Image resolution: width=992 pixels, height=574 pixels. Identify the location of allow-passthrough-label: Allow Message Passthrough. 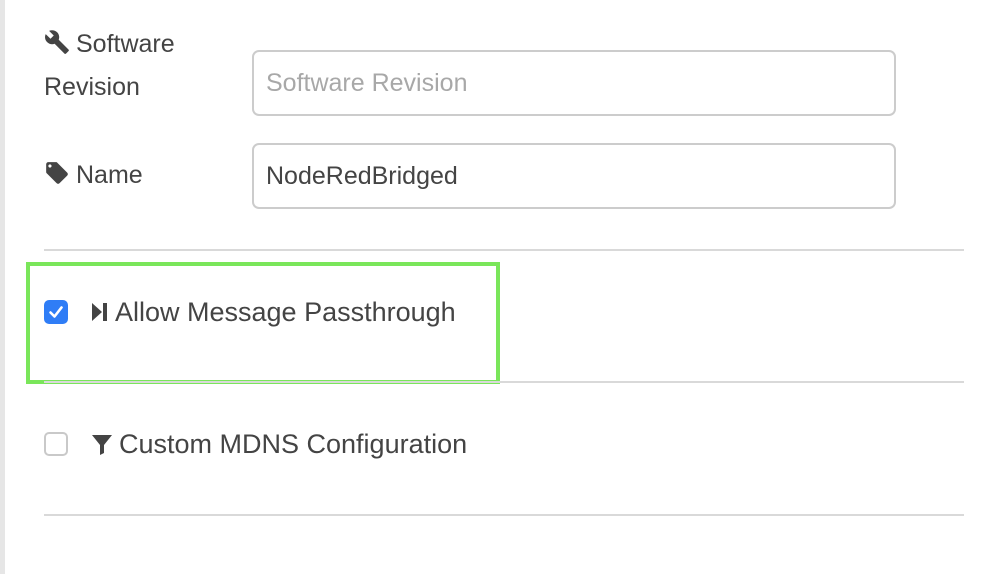
(273, 312).